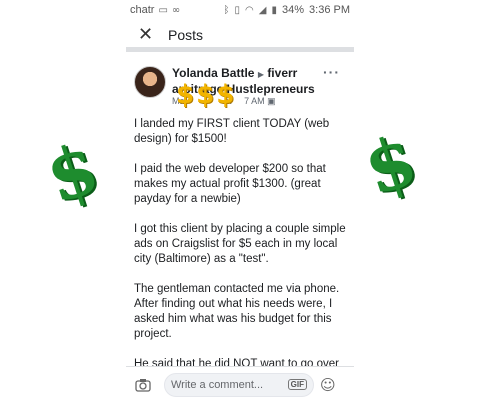 The height and width of the screenshot is (402, 480). What do you see at coordinates (329, 10) in the screenshot?
I see `clock: 3:36 PM` at bounding box center [329, 10].